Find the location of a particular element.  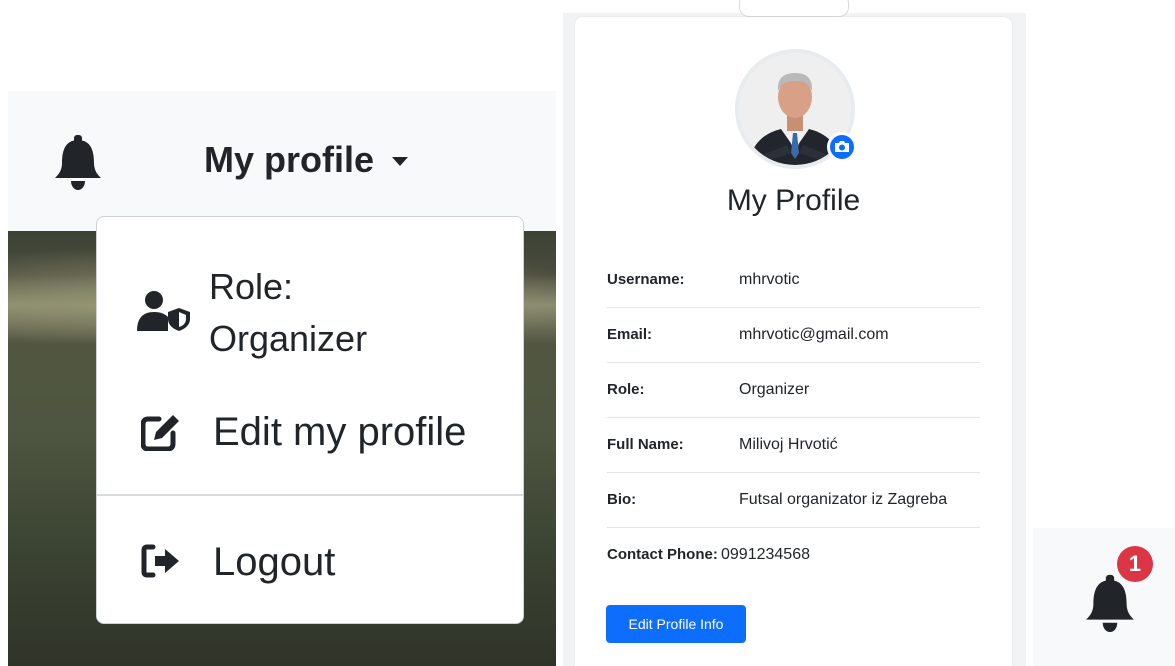

info-row-full-name: Full Name: Milivoj Hrvotić is located at coordinates (793, 445).